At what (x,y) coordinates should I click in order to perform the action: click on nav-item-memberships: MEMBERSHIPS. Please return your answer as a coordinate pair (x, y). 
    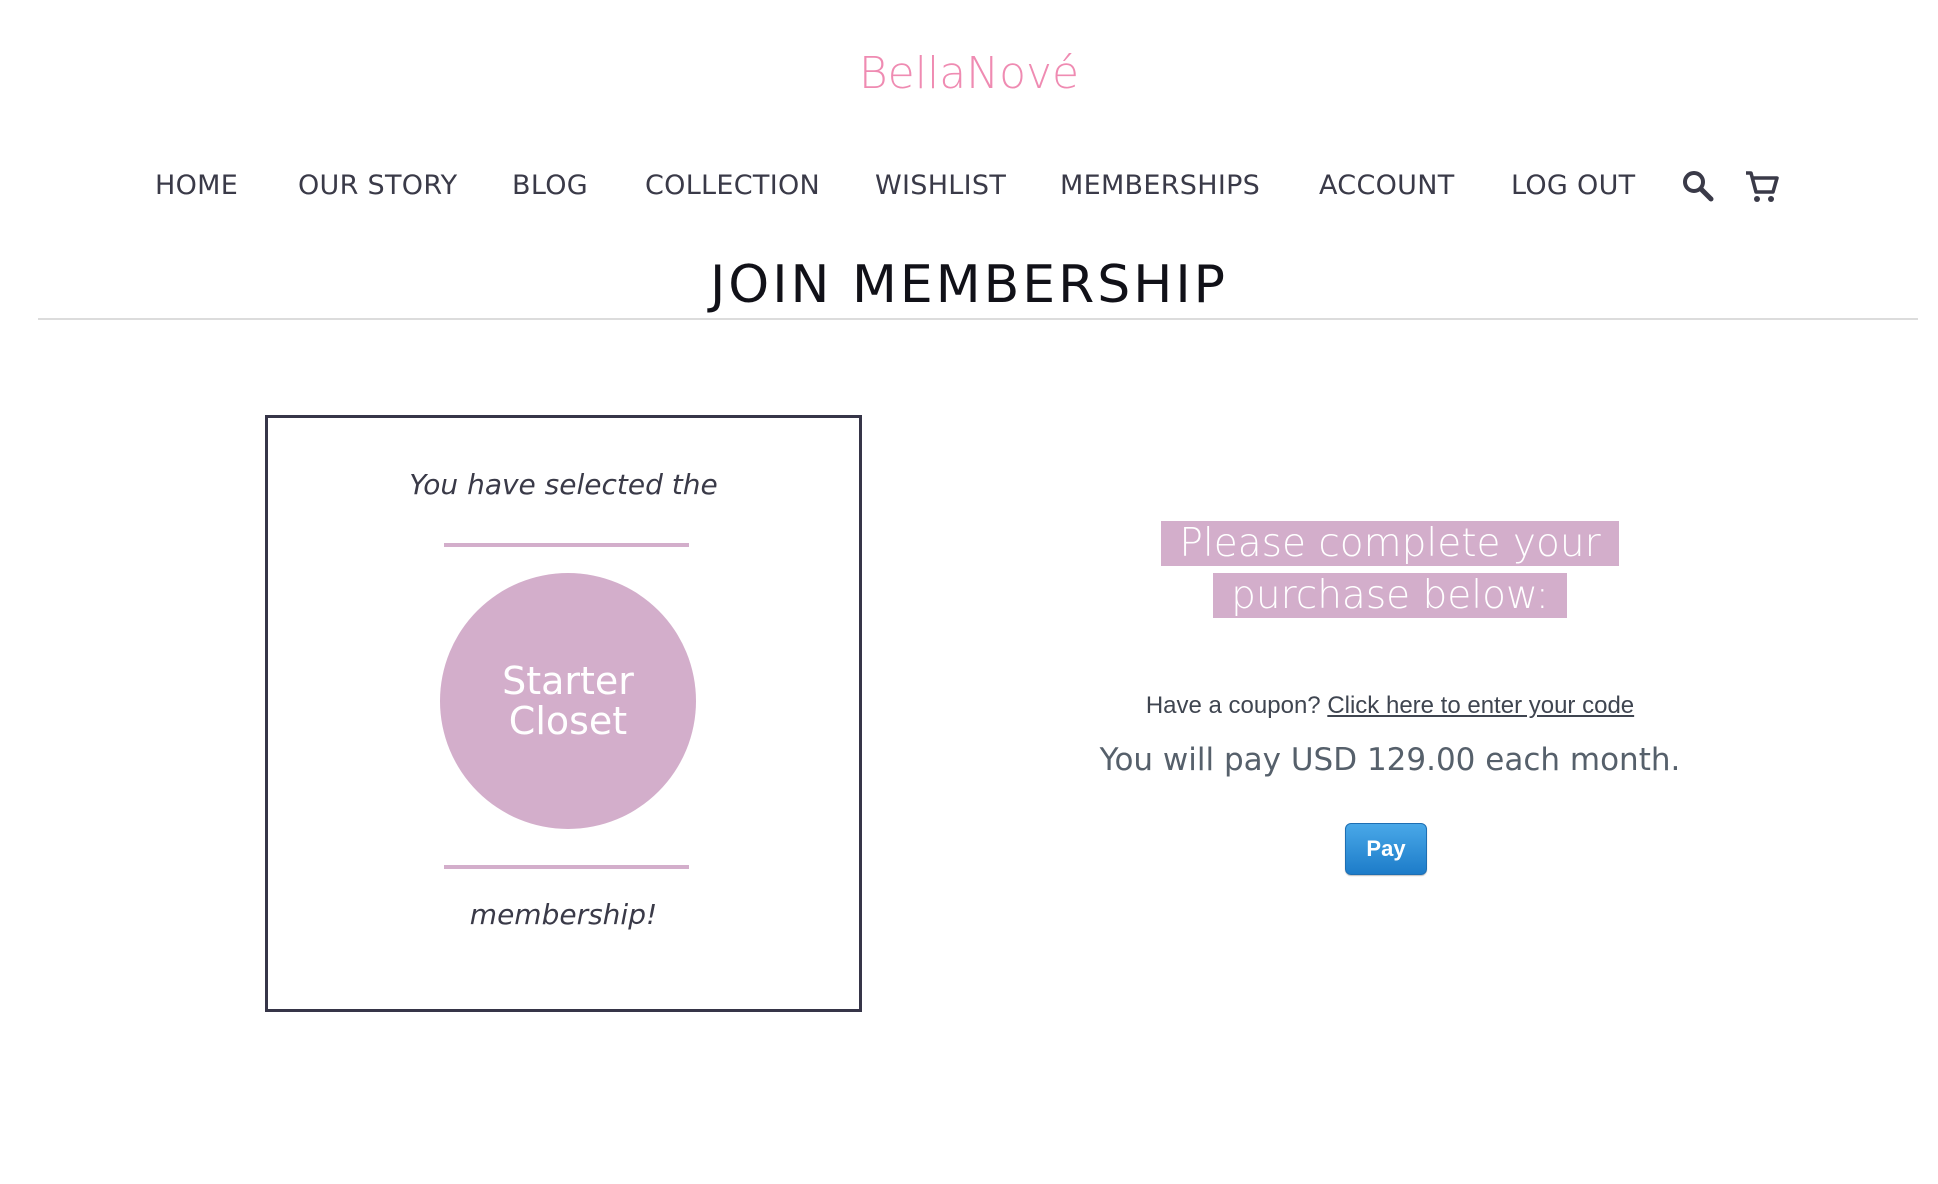
    Looking at the image, I should click on (1160, 185).